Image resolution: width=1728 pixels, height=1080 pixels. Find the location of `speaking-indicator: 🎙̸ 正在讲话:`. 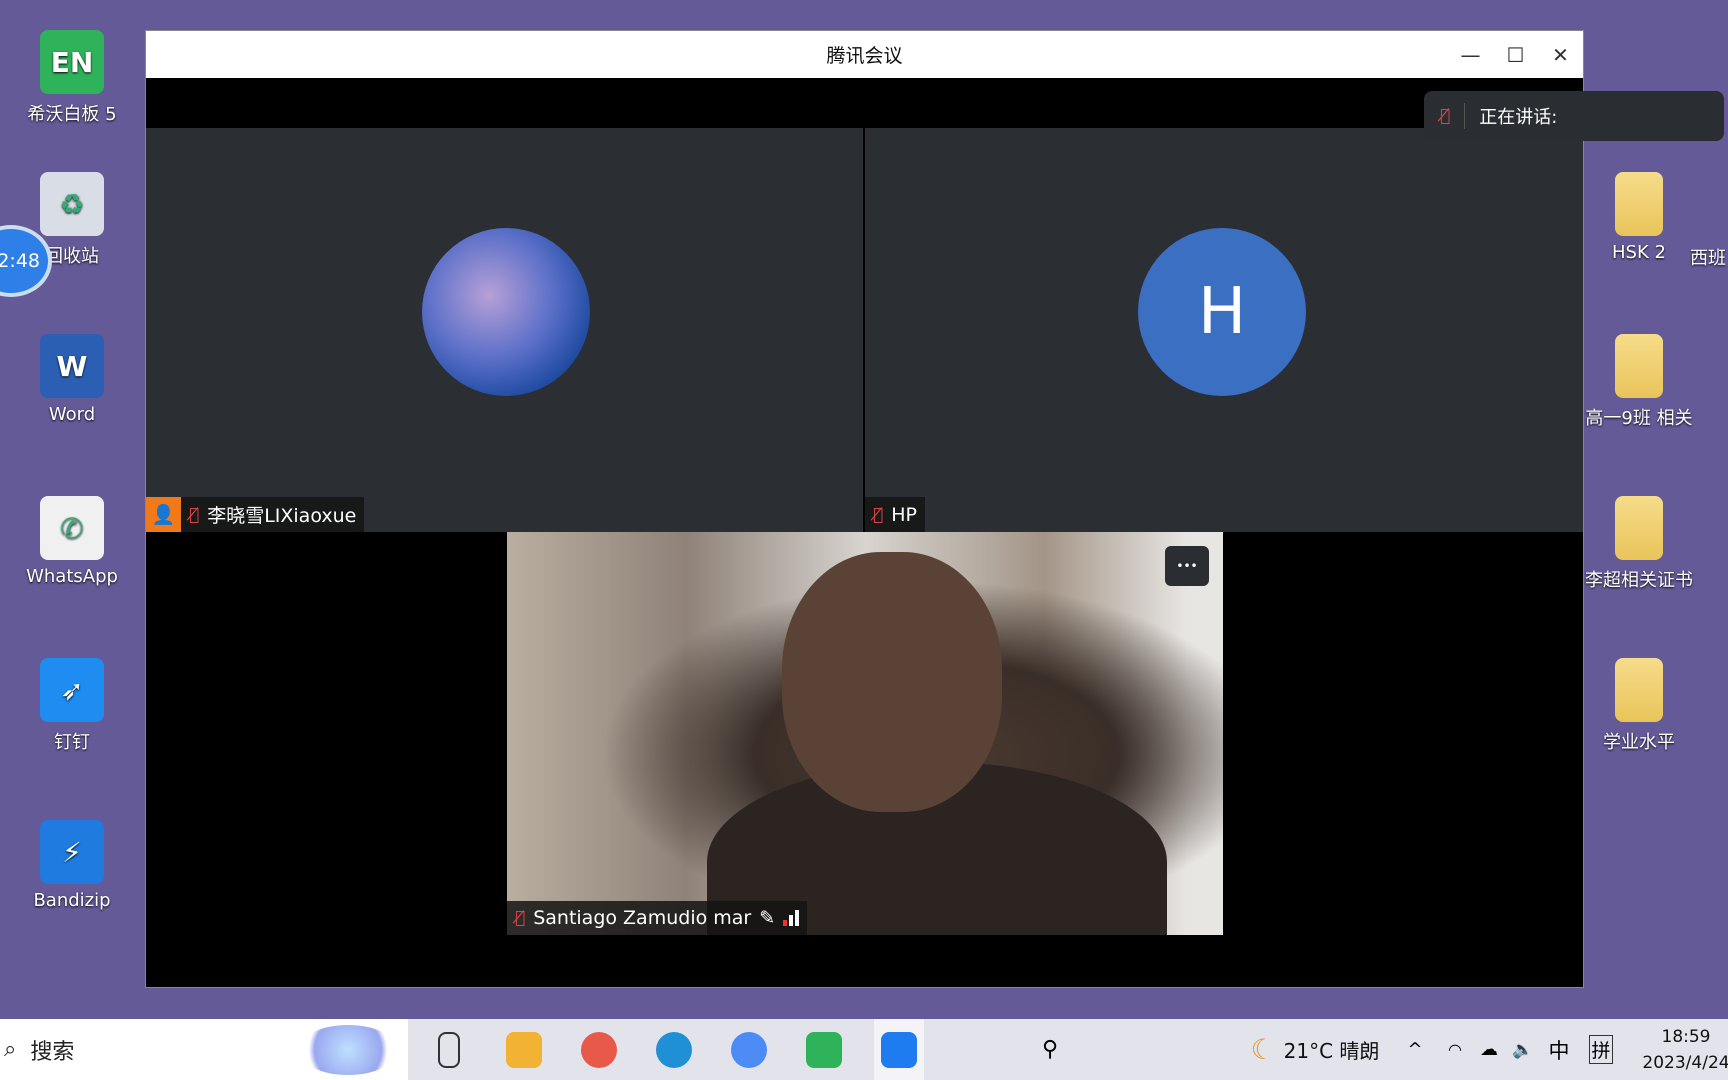

speaking-indicator: 🎙̸ 正在讲话: is located at coordinates (1574, 116).